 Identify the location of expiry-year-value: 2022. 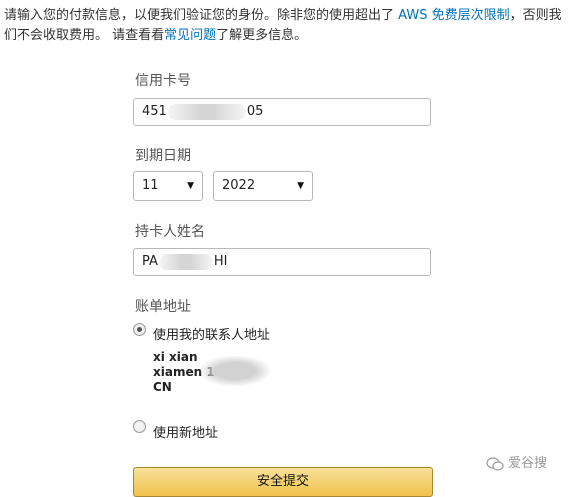
(239, 185).